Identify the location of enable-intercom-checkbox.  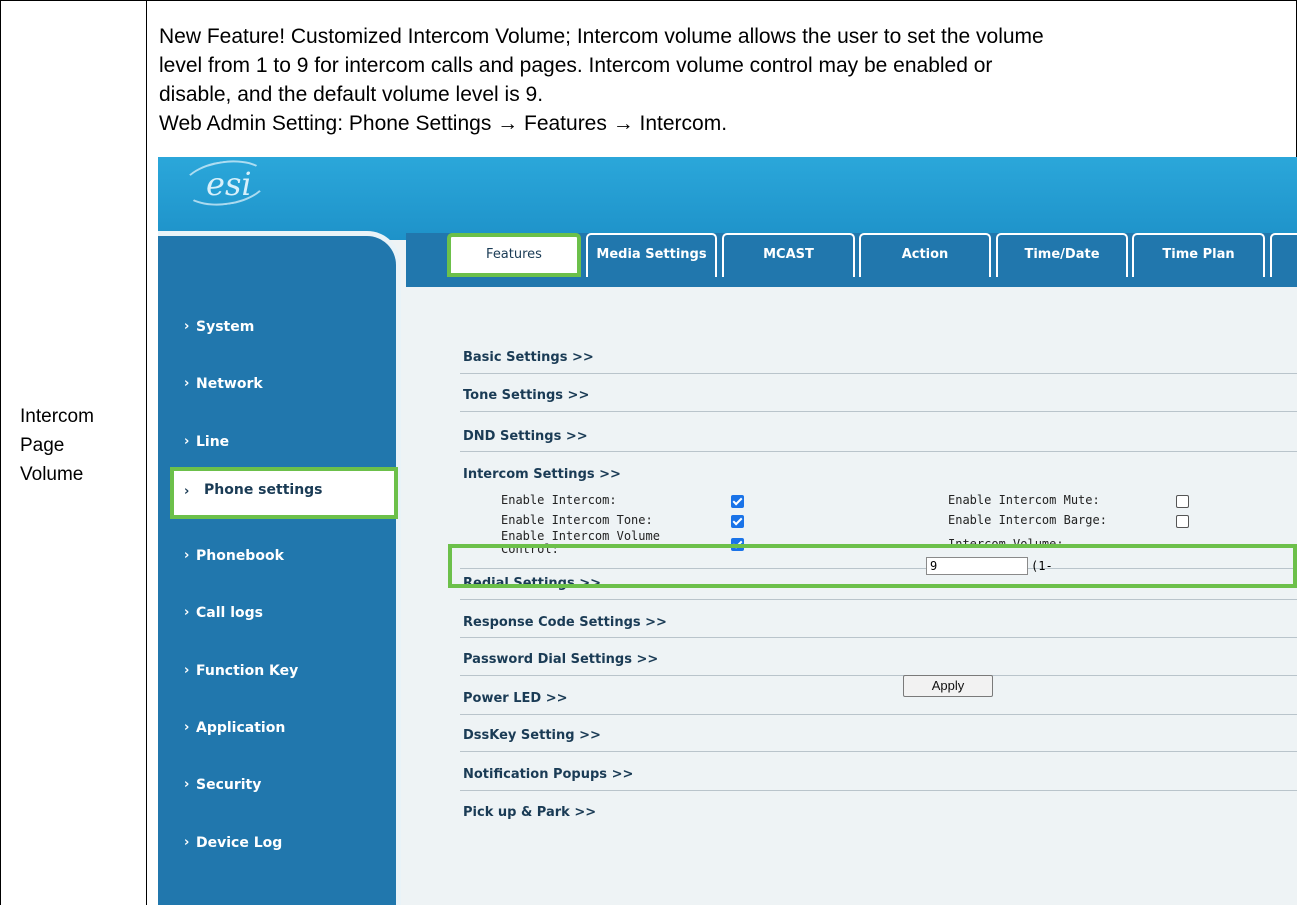
(737, 501).